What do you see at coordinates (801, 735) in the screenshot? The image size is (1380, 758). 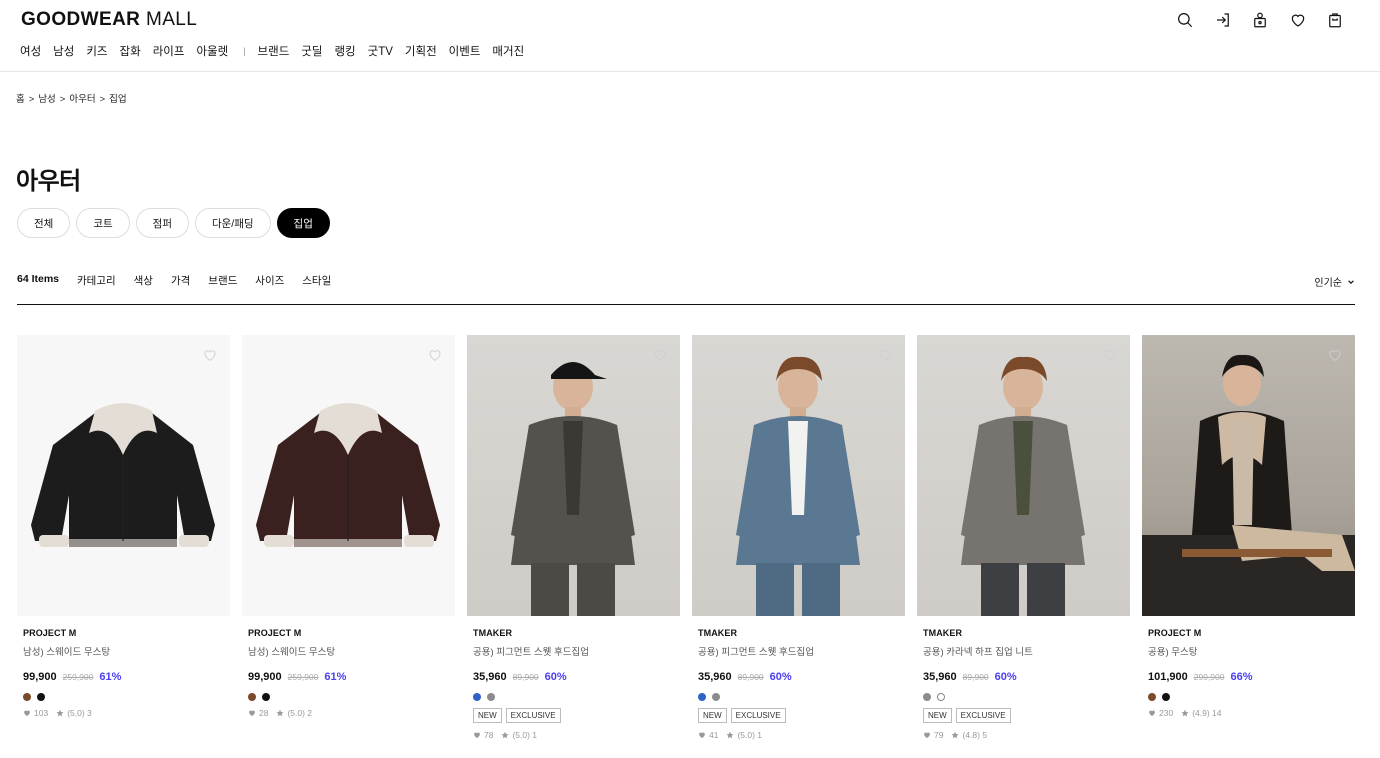 I see `product-meta: 41 (5.0) 1` at bounding box center [801, 735].